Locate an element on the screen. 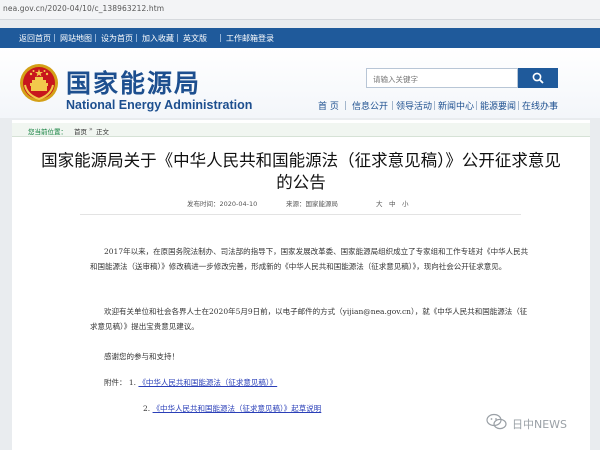  attachment-item-1: 附件： 1. 《中华人民共和国能源法（征求意见稿）》 is located at coordinates (191, 382).